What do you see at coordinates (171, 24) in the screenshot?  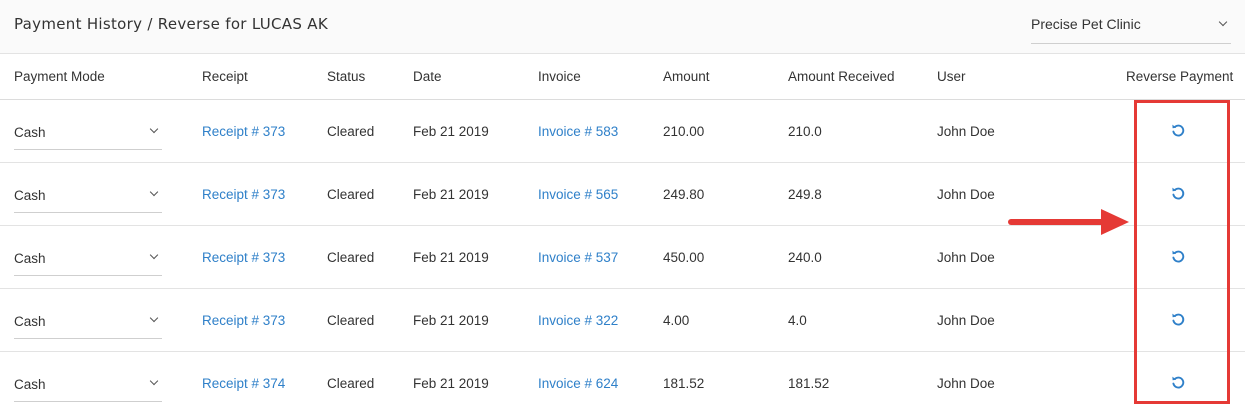 I see `page-title: Payment History / Reverse for LUCAS AK` at bounding box center [171, 24].